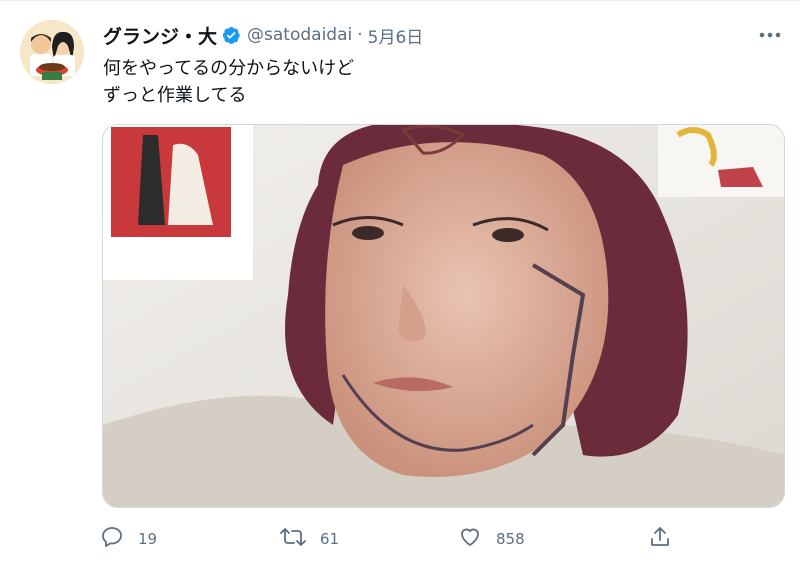 Image resolution: width=800 pixels, height=572 pixels. I want to click on avatar-illustration, so click(52, 52).